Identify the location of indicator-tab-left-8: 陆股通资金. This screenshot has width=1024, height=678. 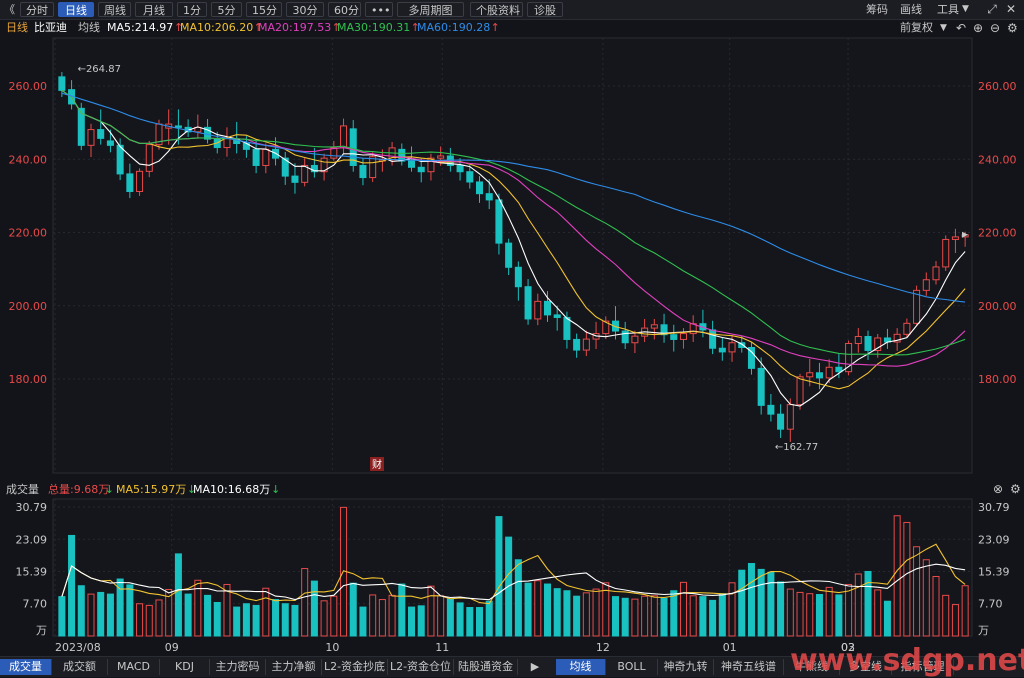
(486, 667).